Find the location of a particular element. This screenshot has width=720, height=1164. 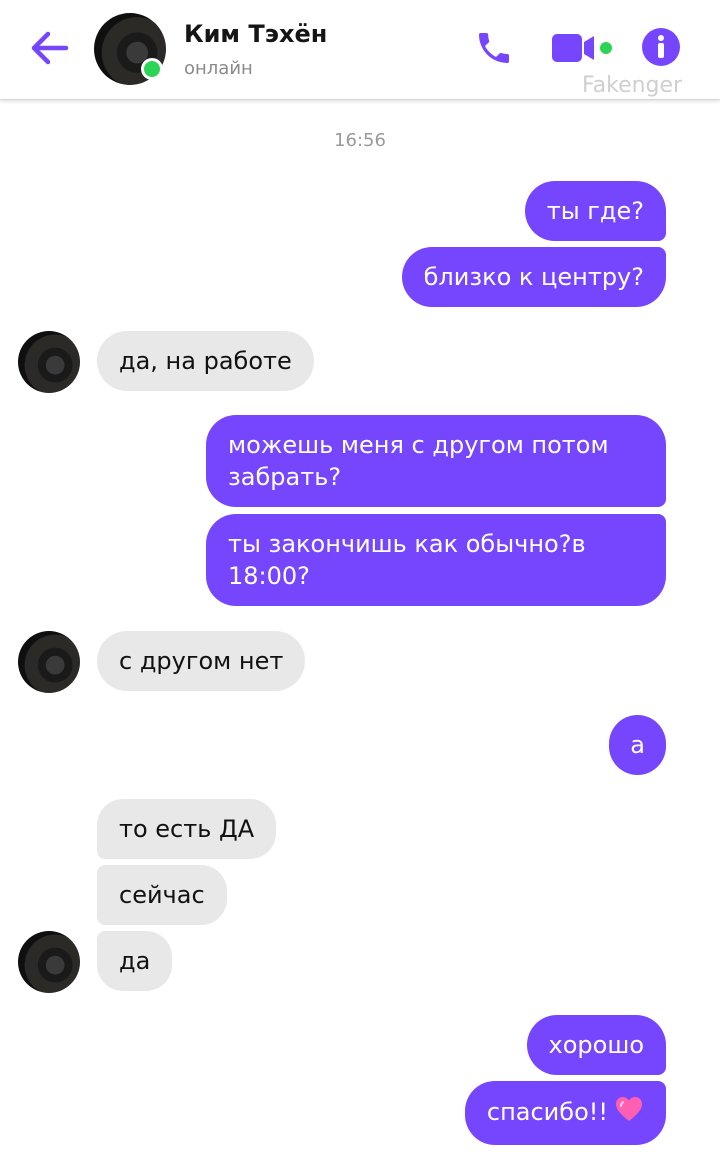

message-bubble-incoming: то есть ДА is located at coordinates (187, 829).